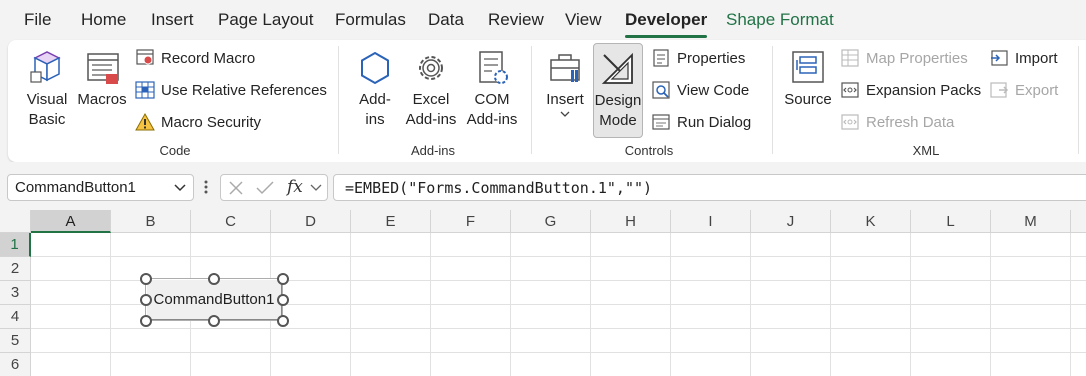 Image resolution: width=1086 pixels, height=376 pixels. What do you see at coordinates (146, 321) in the screenshot?
I see `resize-handle-bottom-left` at bounding box center [146, 321].